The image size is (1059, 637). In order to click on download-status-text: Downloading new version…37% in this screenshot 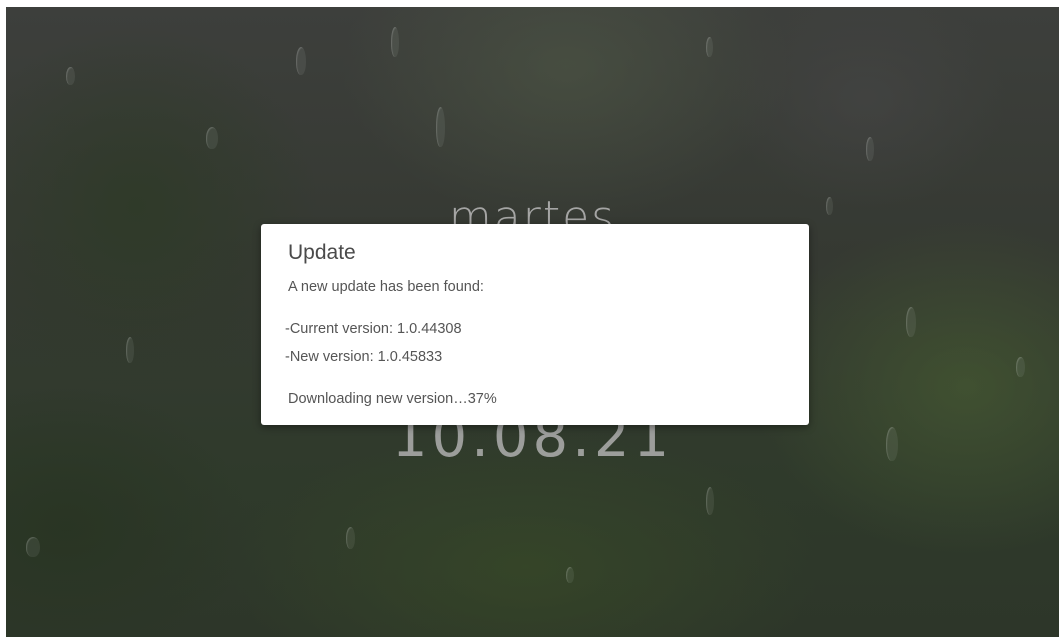, I will do `click(392, 399)`.